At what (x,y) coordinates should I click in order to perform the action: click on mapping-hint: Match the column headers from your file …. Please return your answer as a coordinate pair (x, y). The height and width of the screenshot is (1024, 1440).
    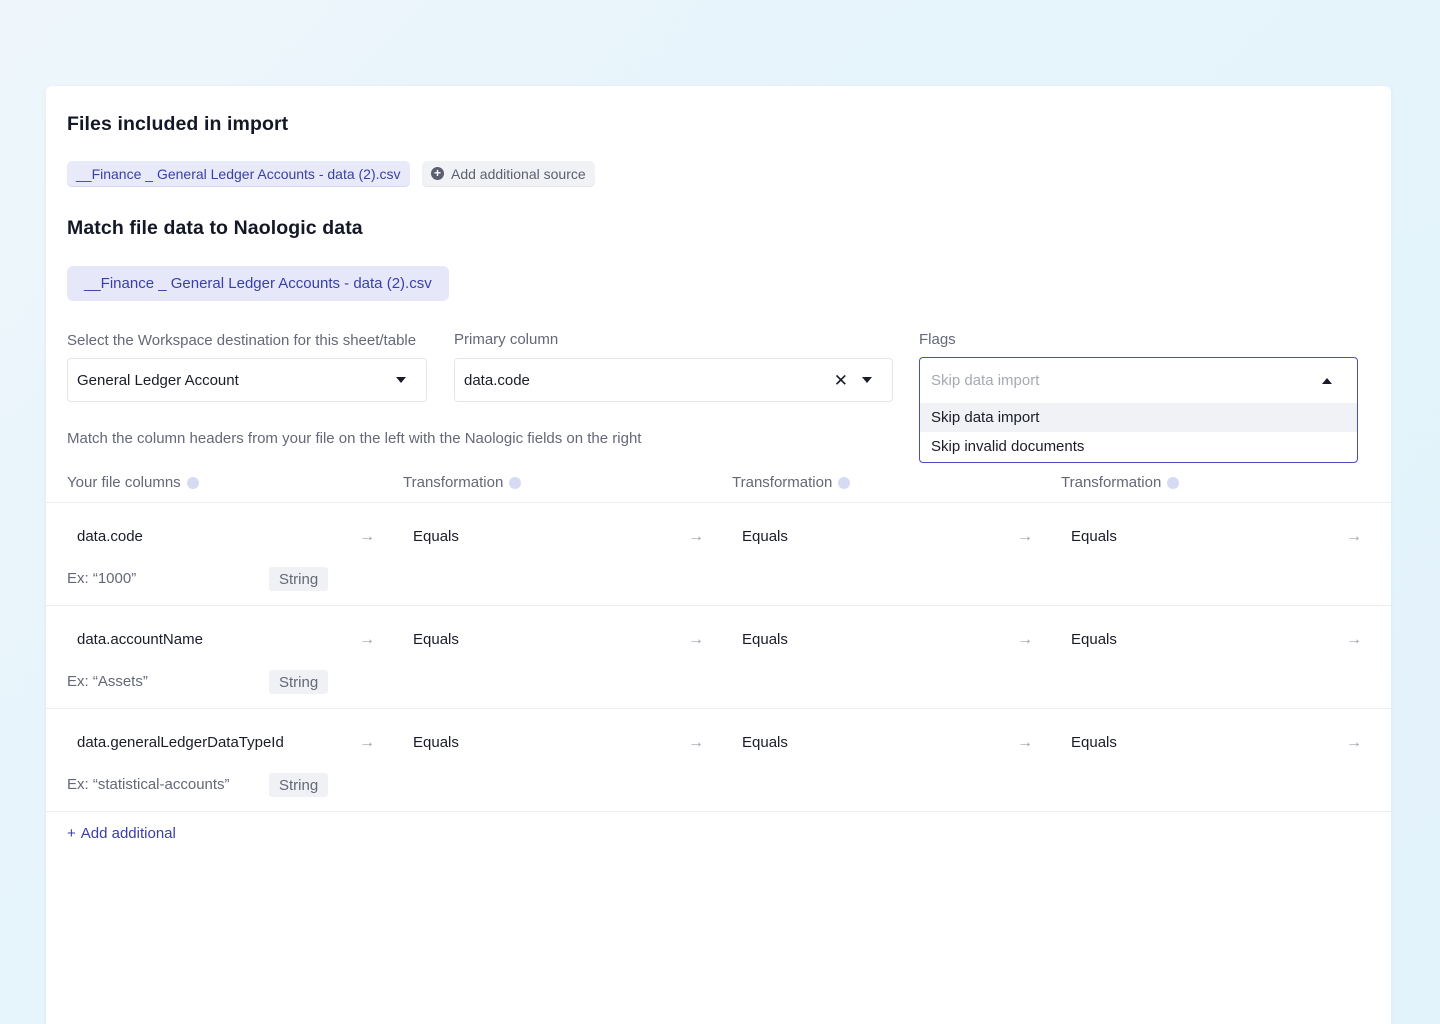
    Looking at the image, I should click on (354, 438).